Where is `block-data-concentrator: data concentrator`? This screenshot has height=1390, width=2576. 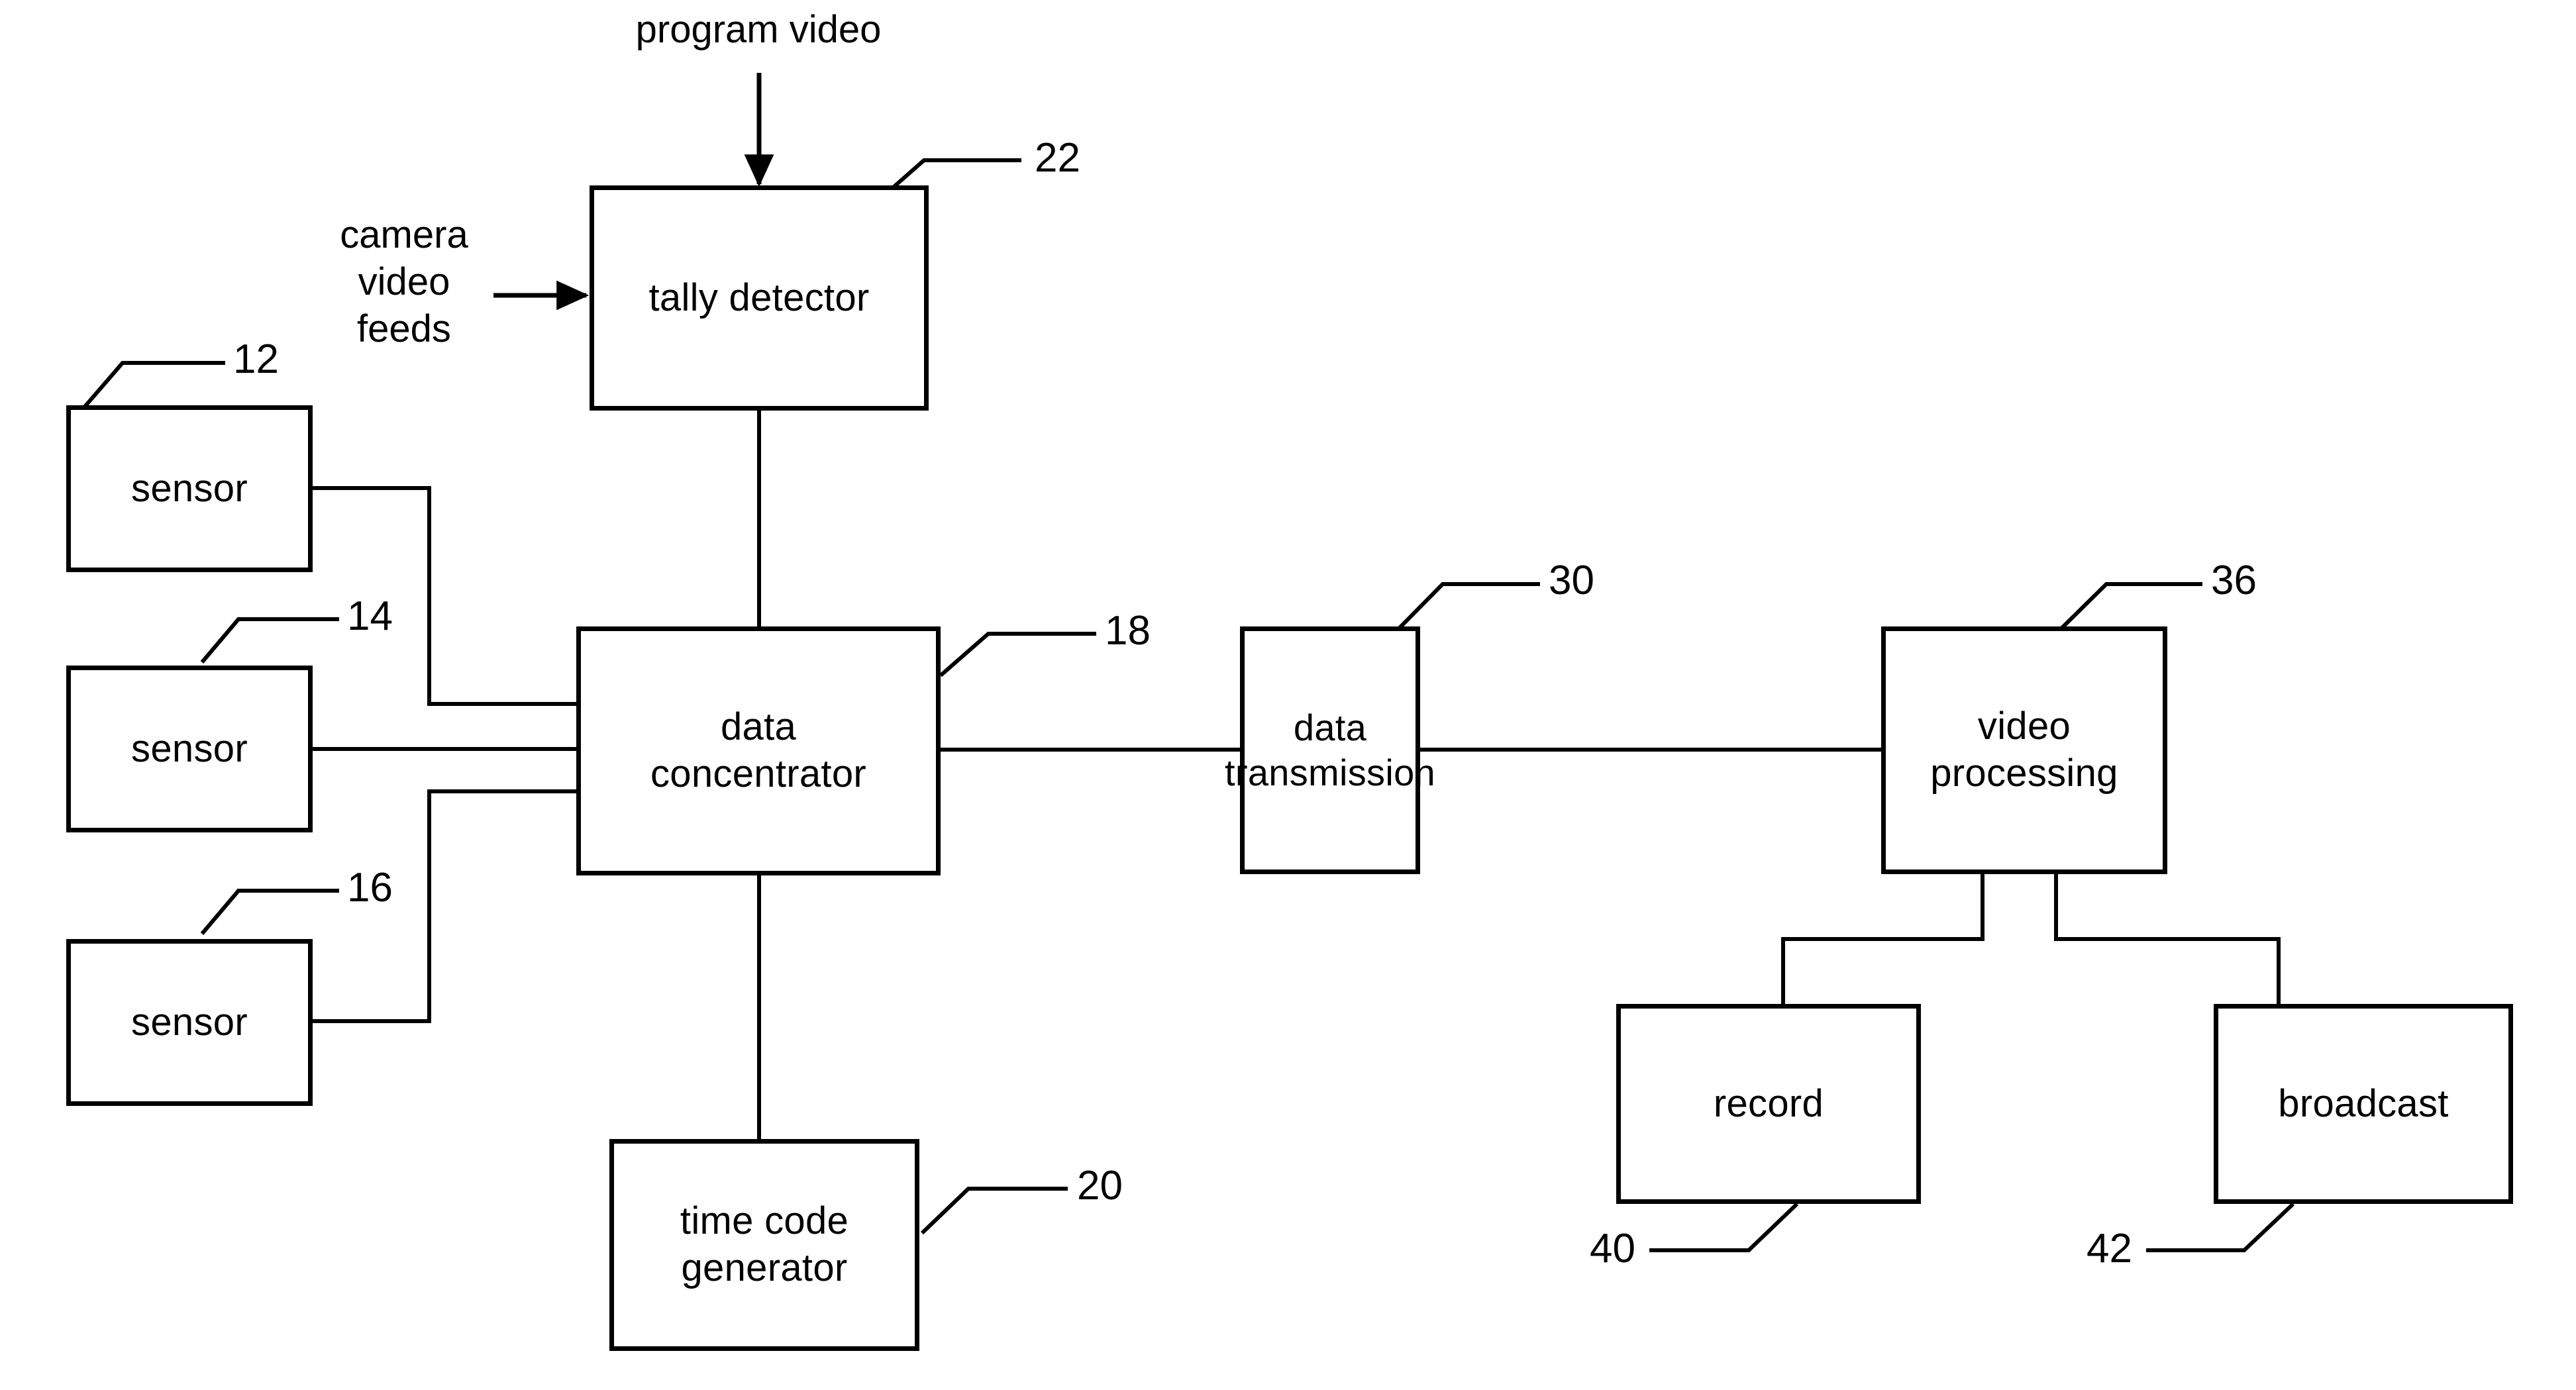
block-data-concentrator: data concentrator is located at coordinates (758, 750).